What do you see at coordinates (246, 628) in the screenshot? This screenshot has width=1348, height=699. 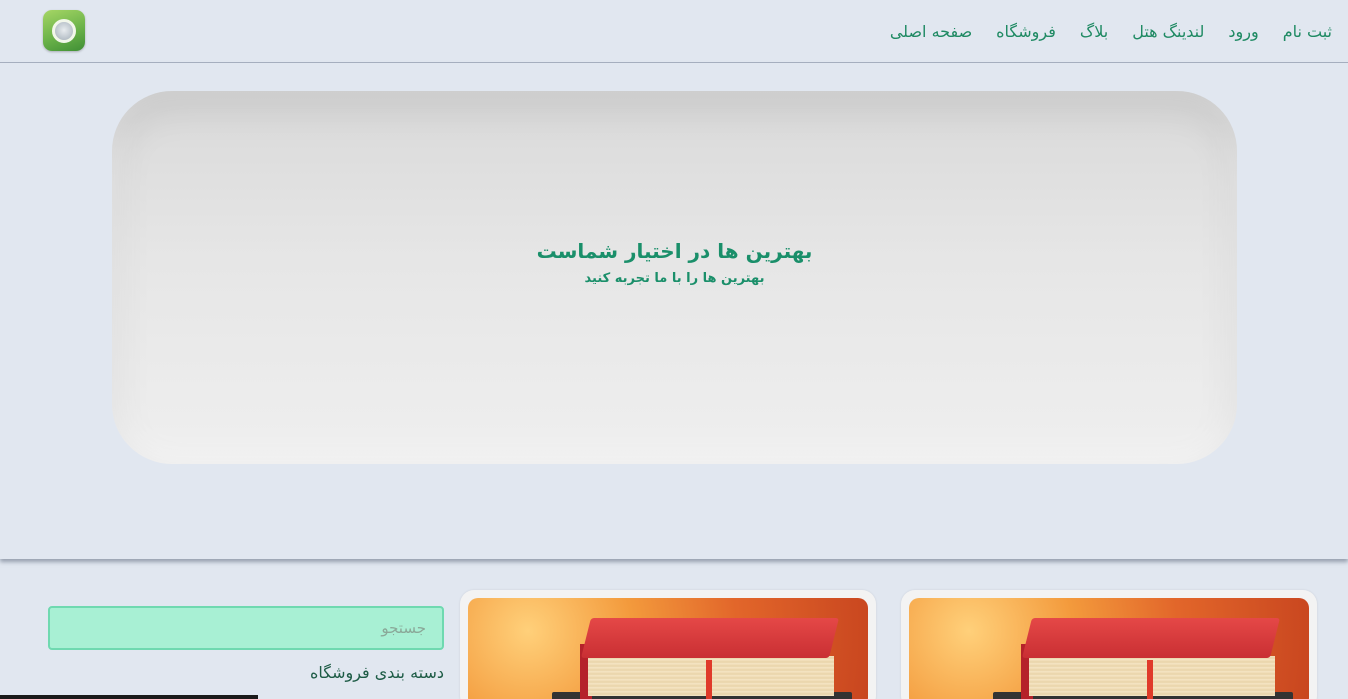 I see `search-input` at bounding box center [246, 628].